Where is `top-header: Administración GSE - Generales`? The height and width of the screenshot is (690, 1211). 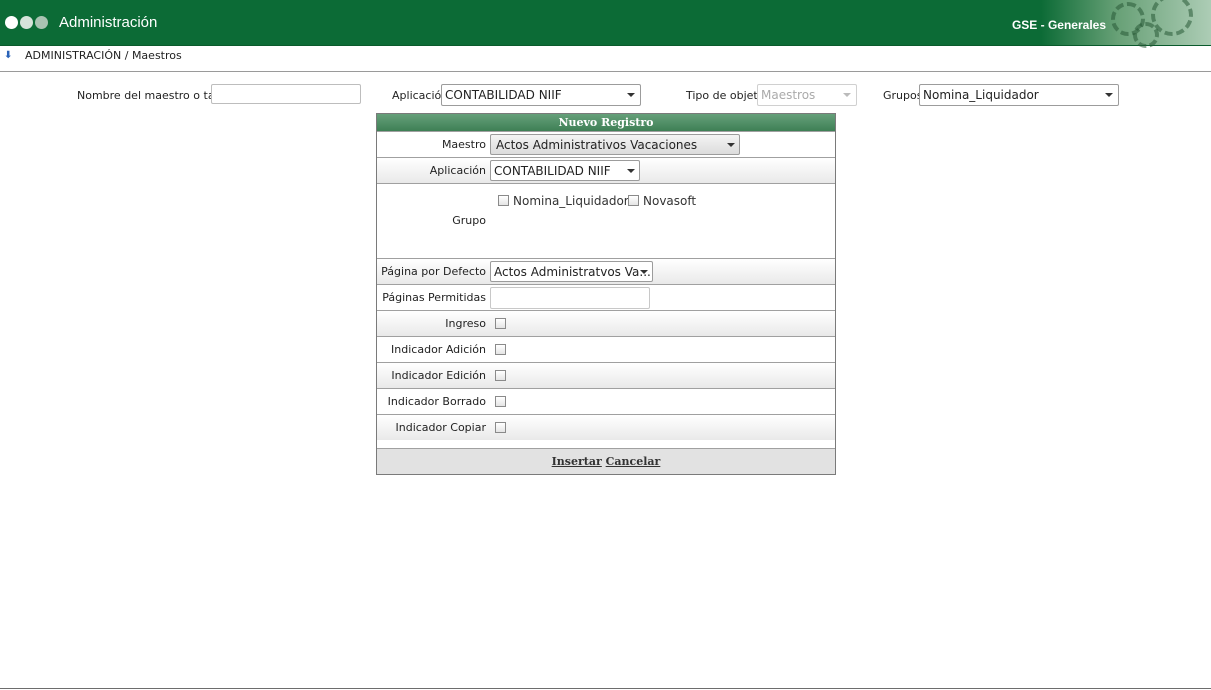 top-header: Administración GSE - Generales is located at coordinates (605, 24).